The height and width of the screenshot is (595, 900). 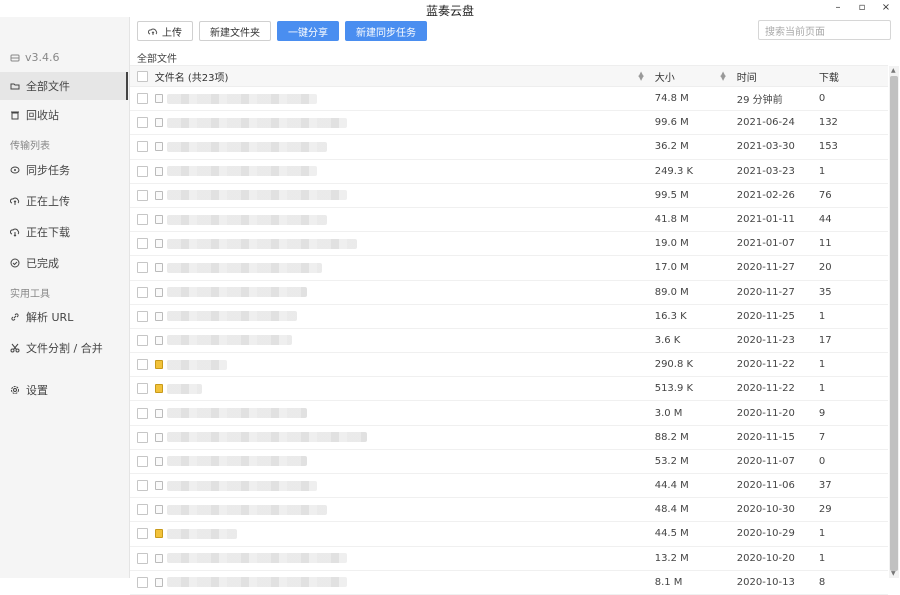 I want to click on scrollbar-thumb, so click(x=894, y=323).